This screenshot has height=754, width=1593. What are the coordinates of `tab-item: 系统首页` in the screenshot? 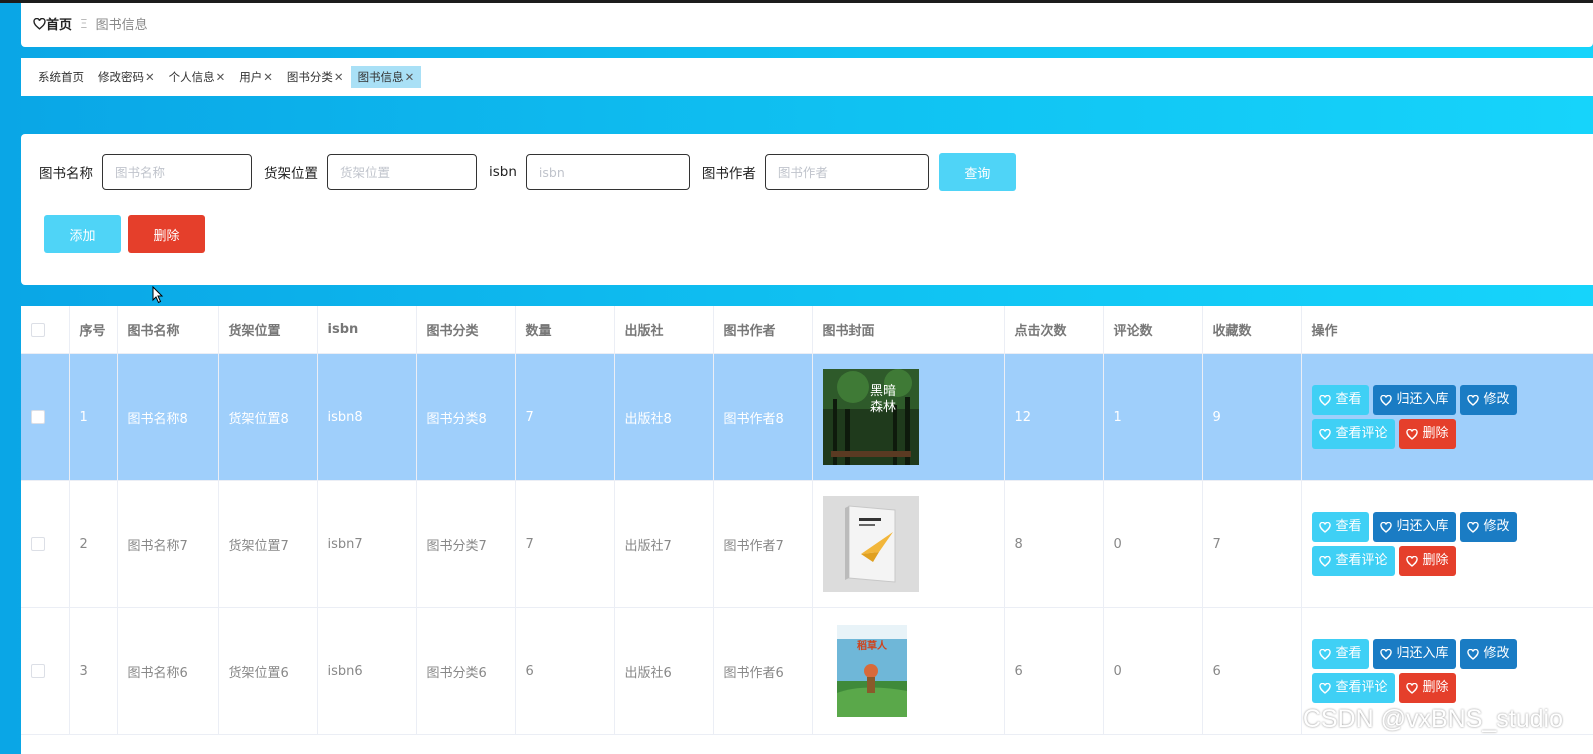 It's located at (61, 77).